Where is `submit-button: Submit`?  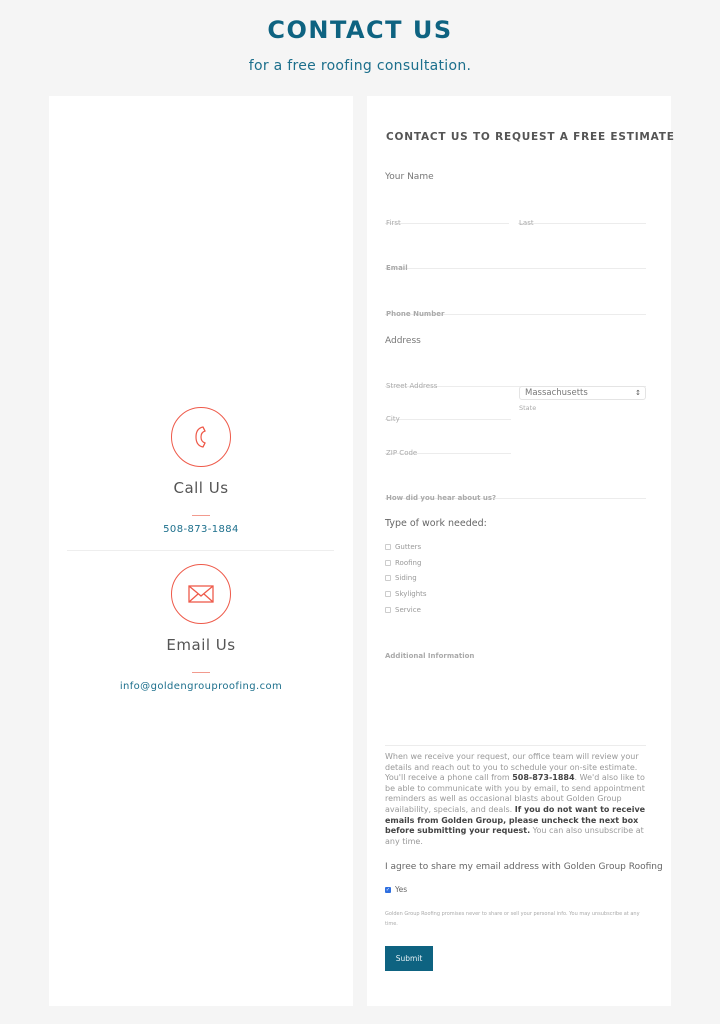
submit-button: Submit is located at coordinates (409, 958).